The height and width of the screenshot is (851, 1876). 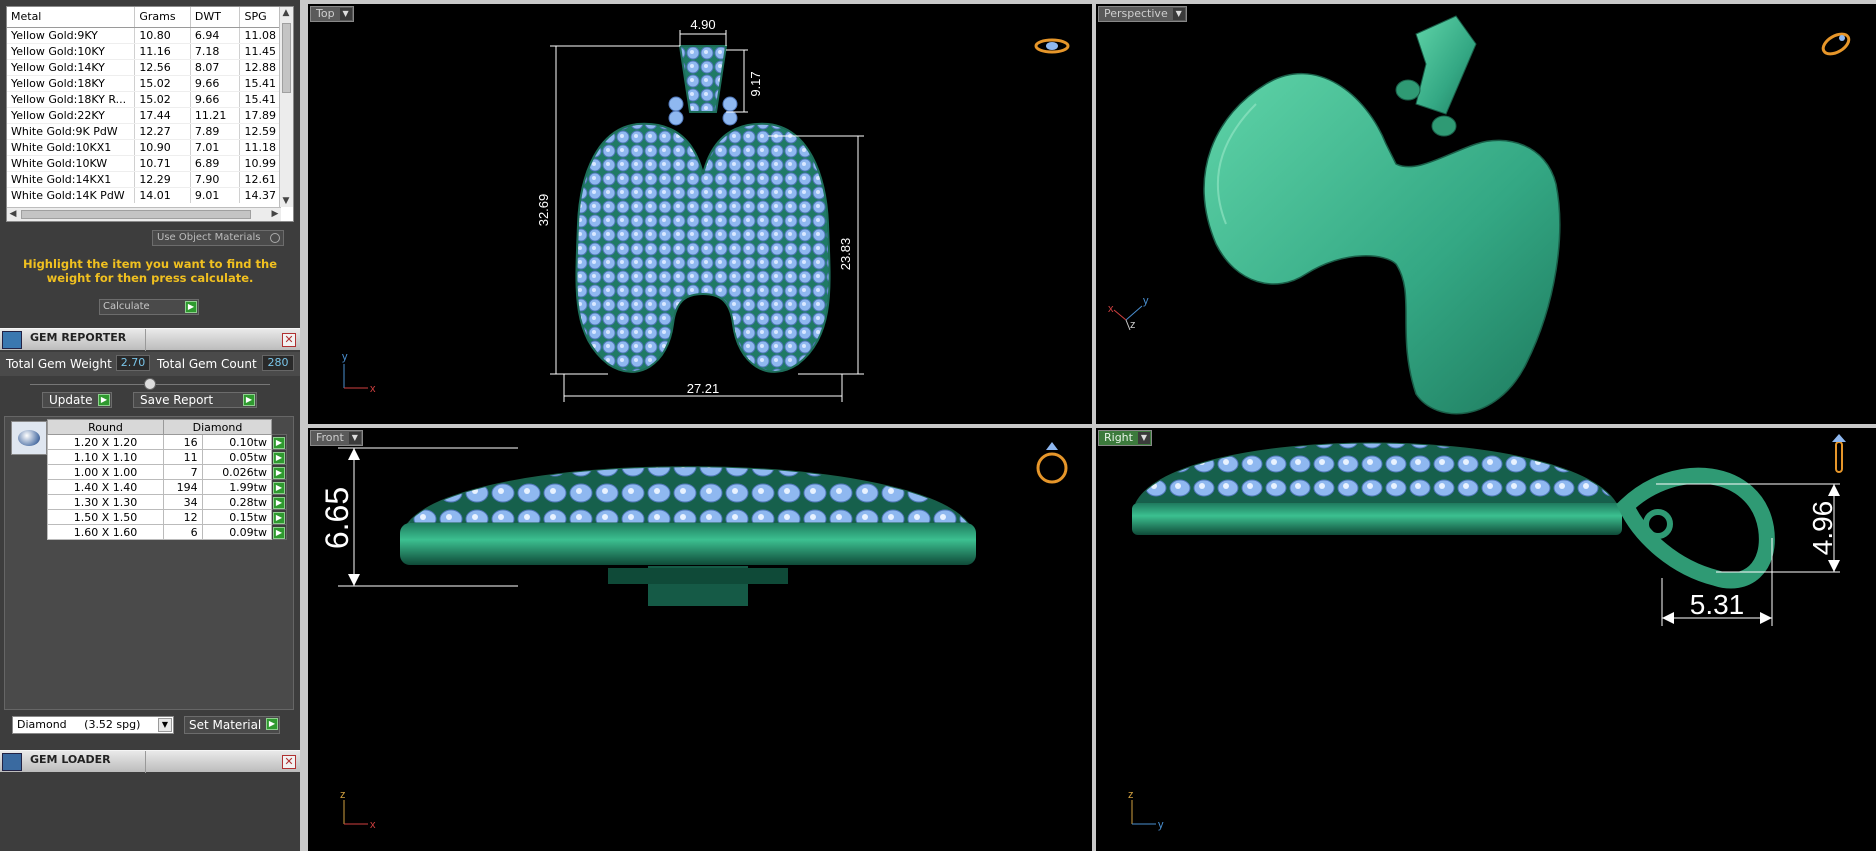 What do you see at coordinates (688, 495) in the screenshot?
I see `gem-dome-shape` at bounding box center [688, 495].